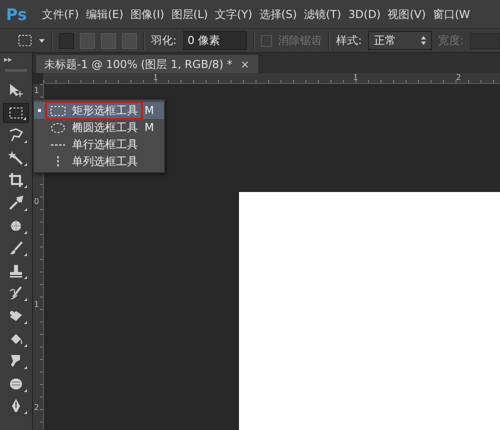 The width and height of the screenshot is (500, 430). I want to click on move-icon, so click(16, 90).